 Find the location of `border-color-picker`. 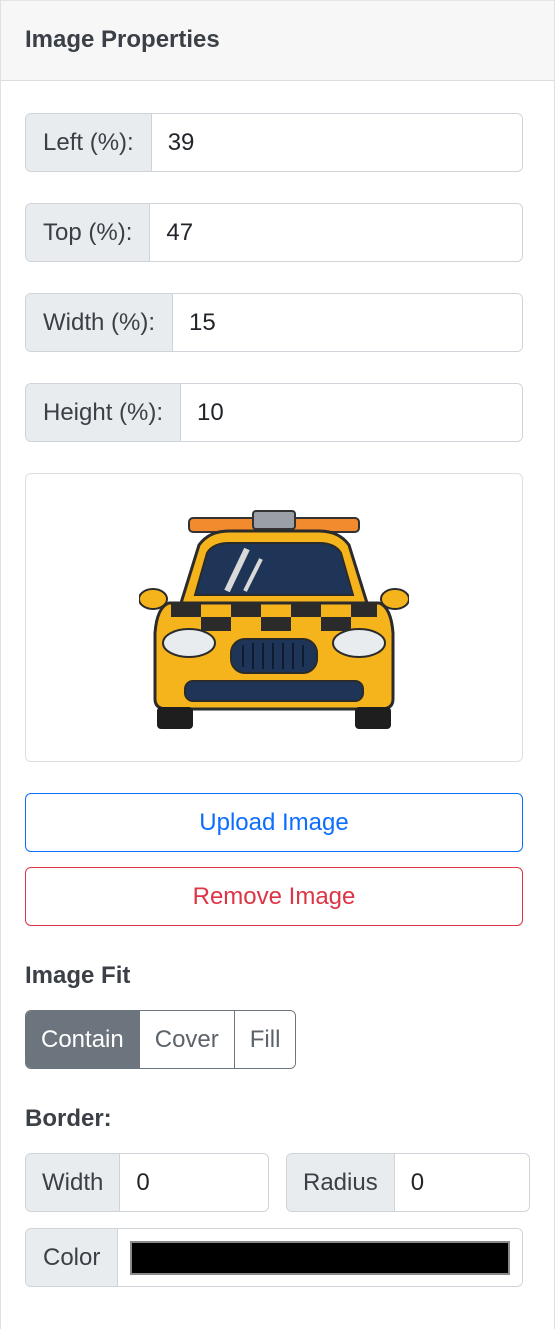

border-color-picker is located at coordinates (320, 1257).